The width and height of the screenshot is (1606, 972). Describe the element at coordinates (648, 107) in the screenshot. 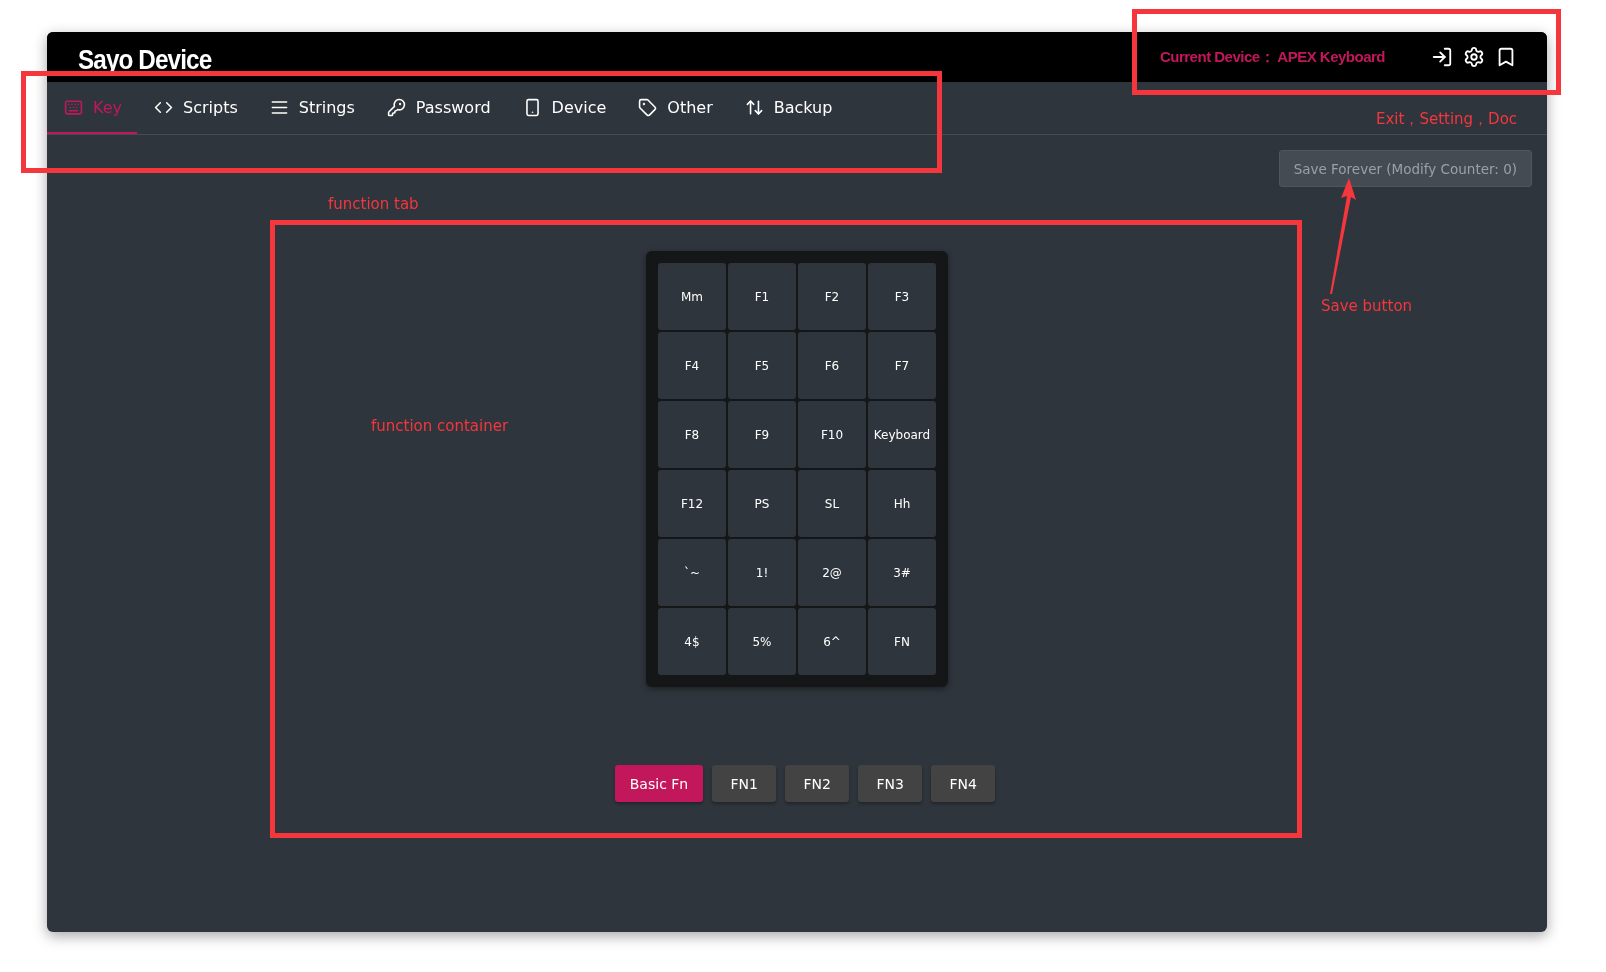

I see `tag-icon` at that location.